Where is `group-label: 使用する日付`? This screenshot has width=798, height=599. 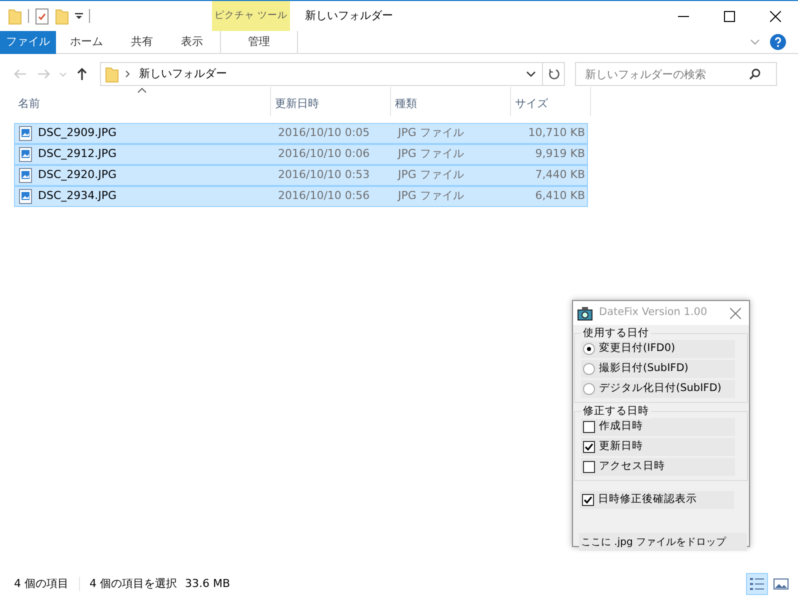 group-label: 使用する日付 is located at coordinates (616, 333).